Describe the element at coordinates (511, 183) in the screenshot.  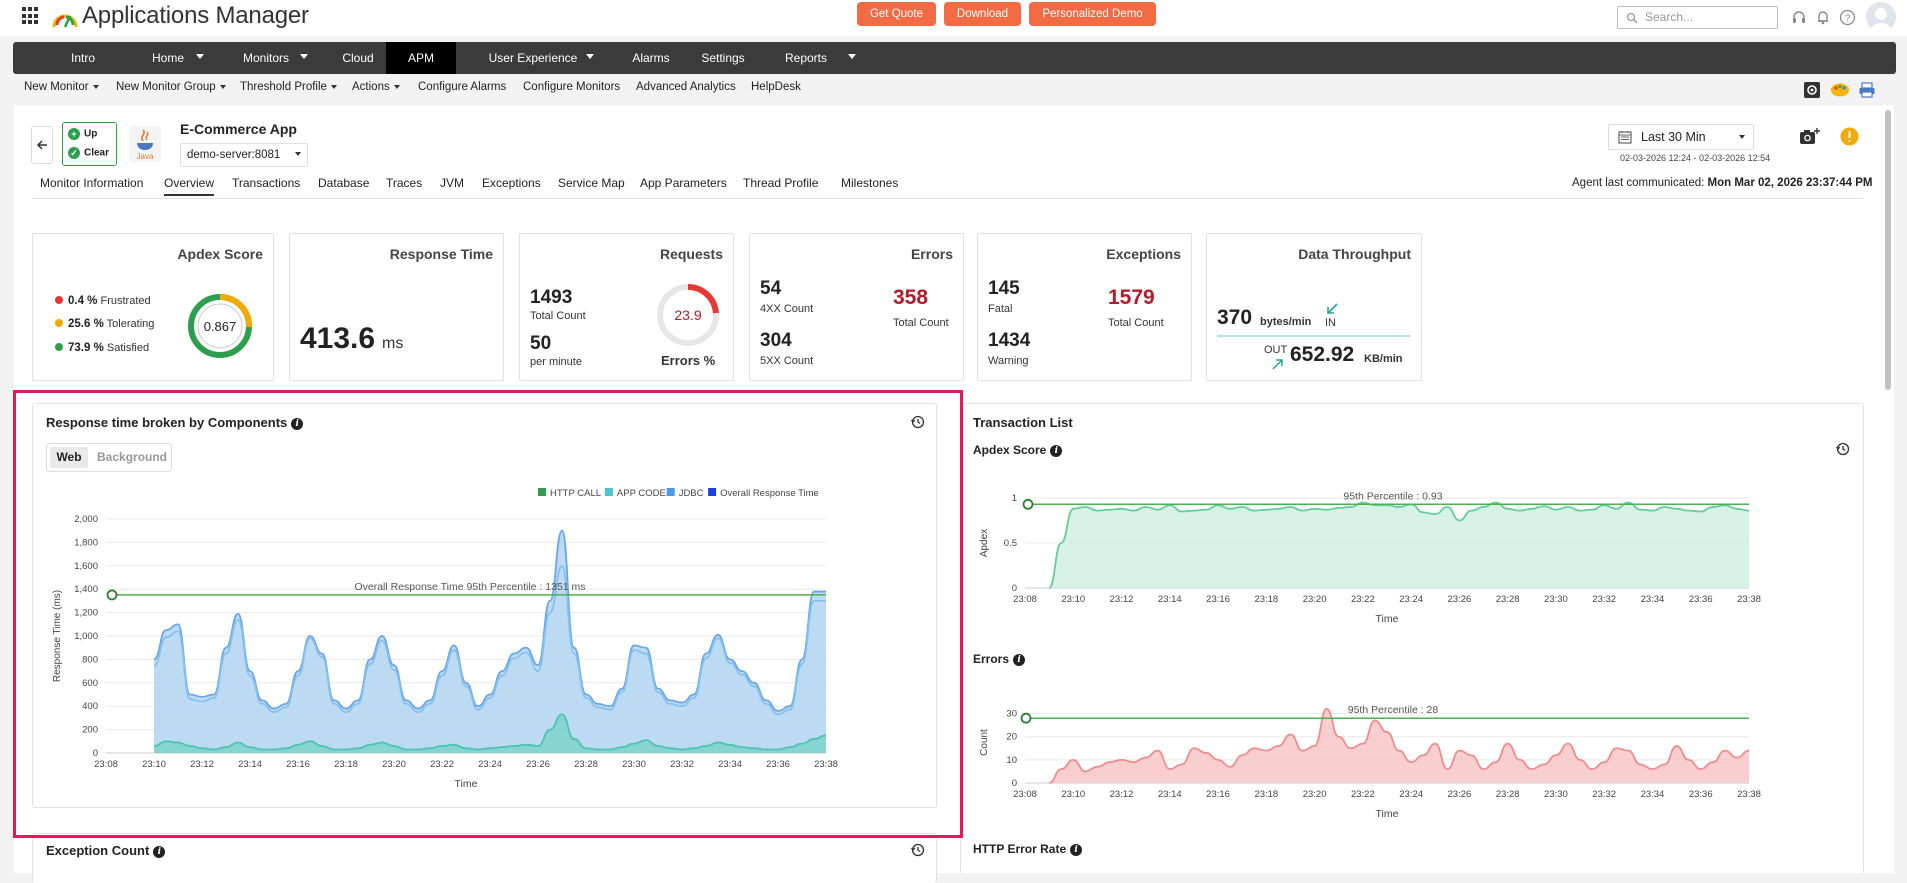
I see `tab-exceptions: Exceptions` at that location.